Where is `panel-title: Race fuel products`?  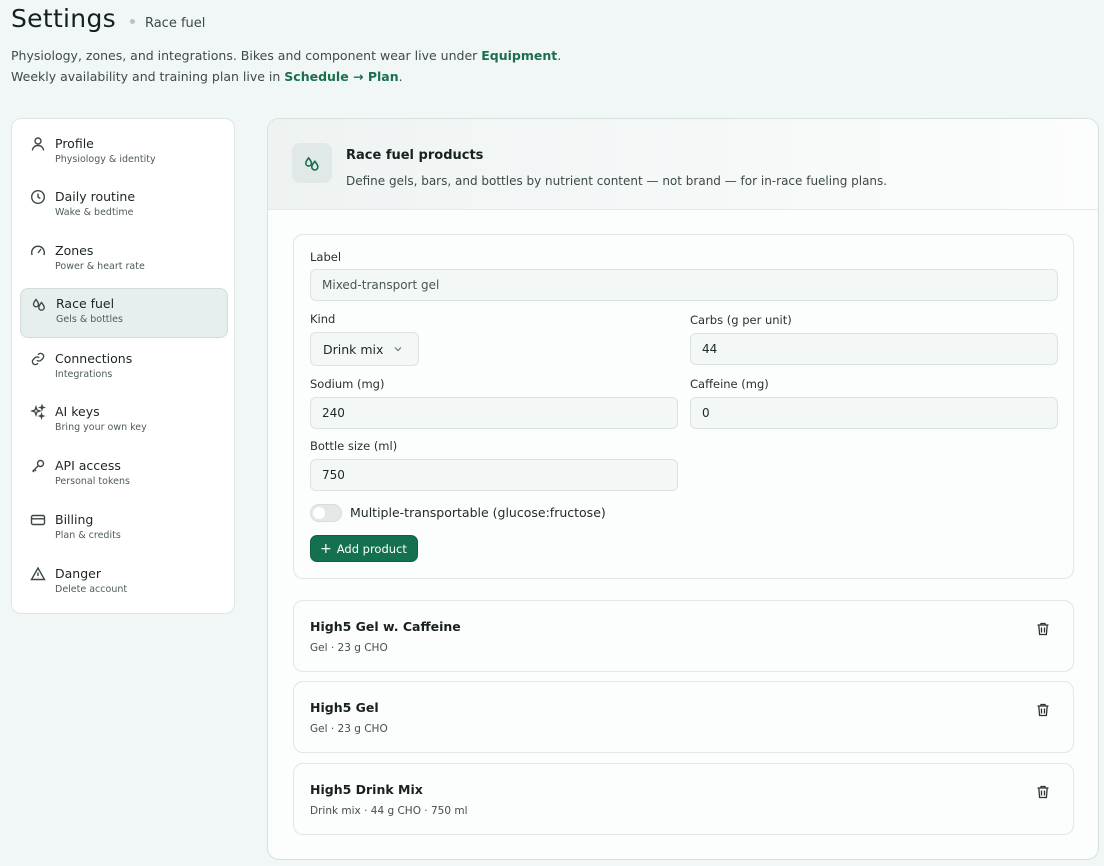 panel-title: Race fuel products is located at coordinates (415, 155).